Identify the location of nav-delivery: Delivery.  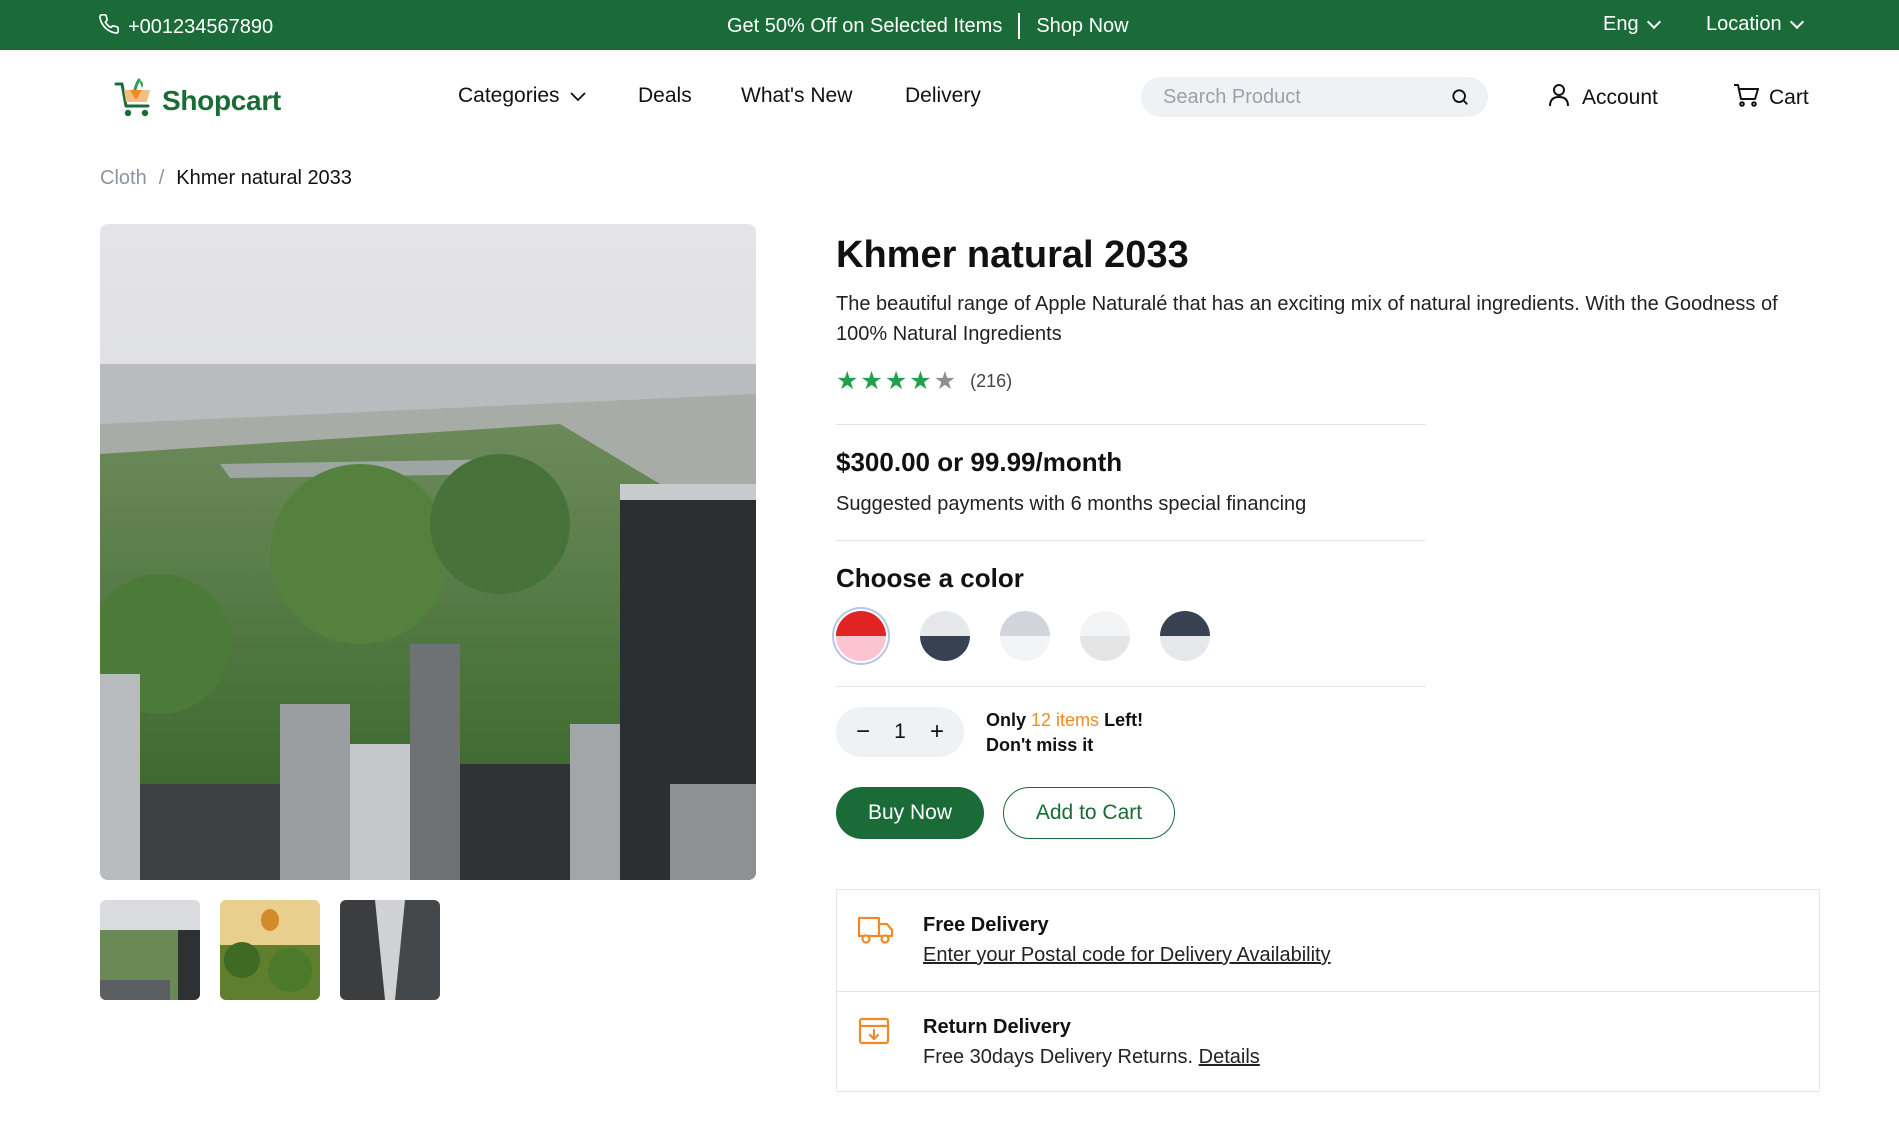
(943, 96).